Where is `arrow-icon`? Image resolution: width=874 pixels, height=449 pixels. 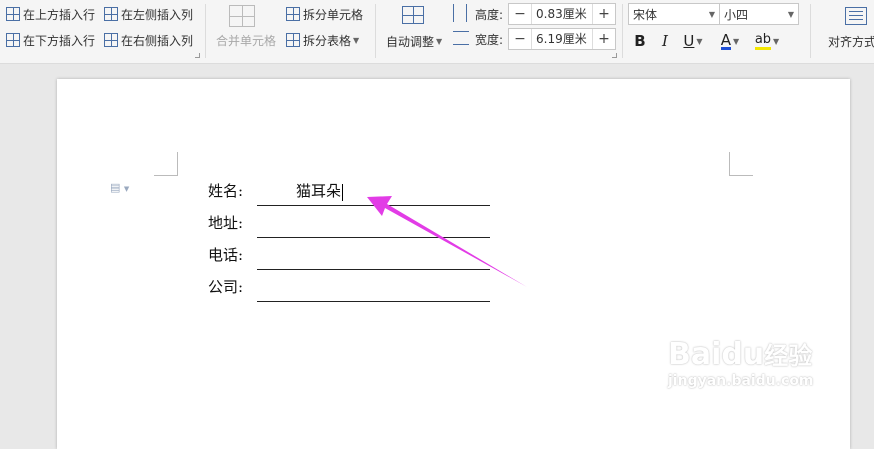
arrow-icon is located at coordinates (447, 241).